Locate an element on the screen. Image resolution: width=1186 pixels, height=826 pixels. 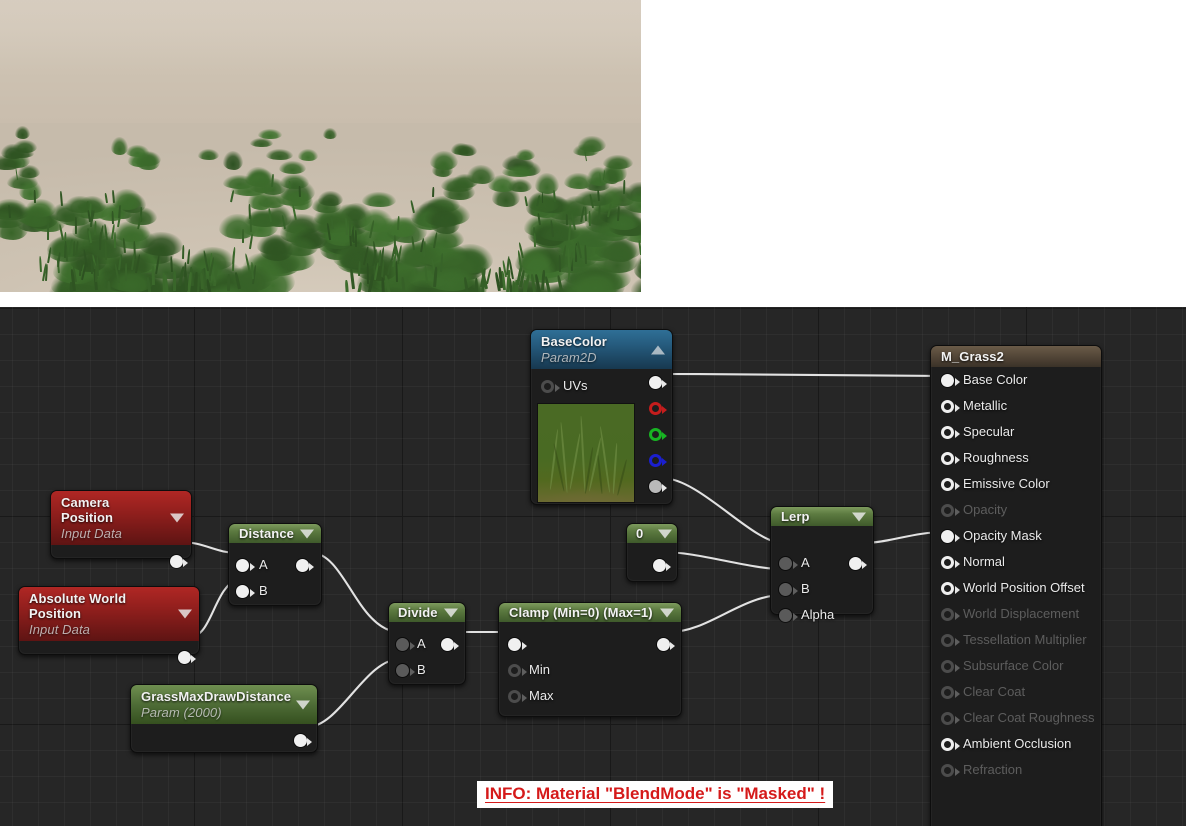
node-header: Clamp (Min=0) (Max=1) is located at coordinates (590, 612).